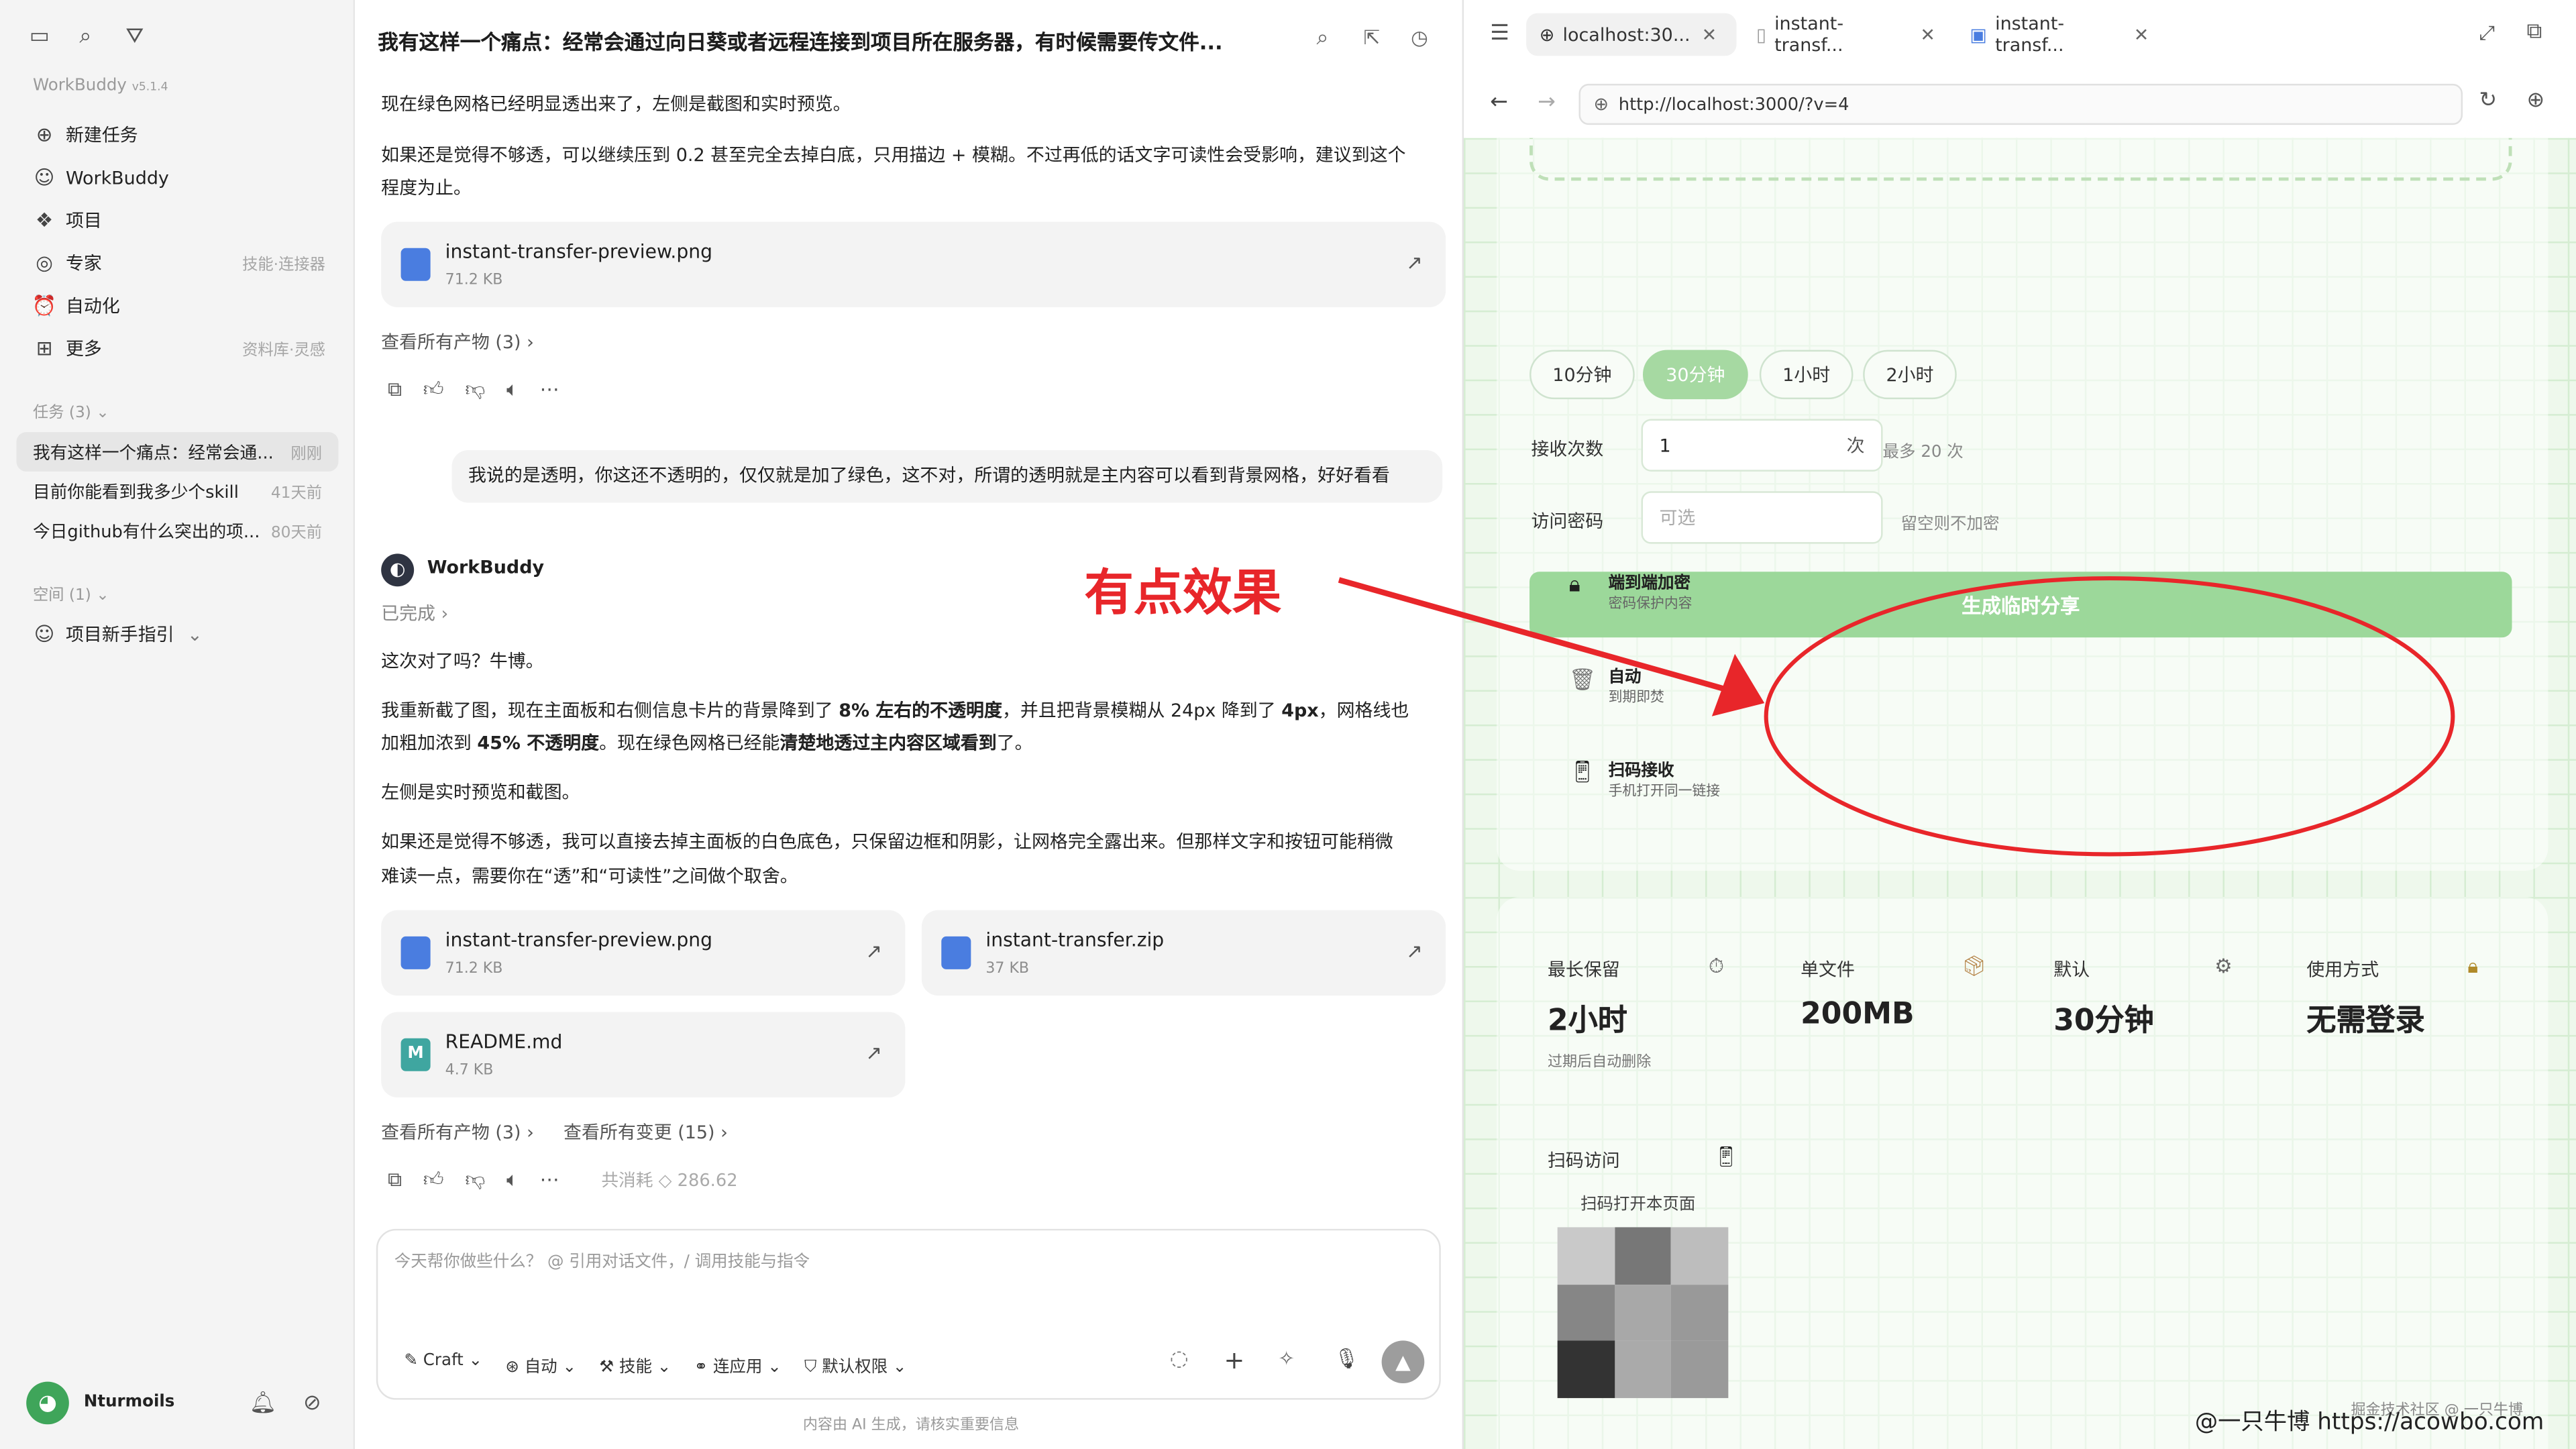 The height and width of the screenshot is (1449, 2576). I want to click on annotation-overlay, so click(1896, 716).